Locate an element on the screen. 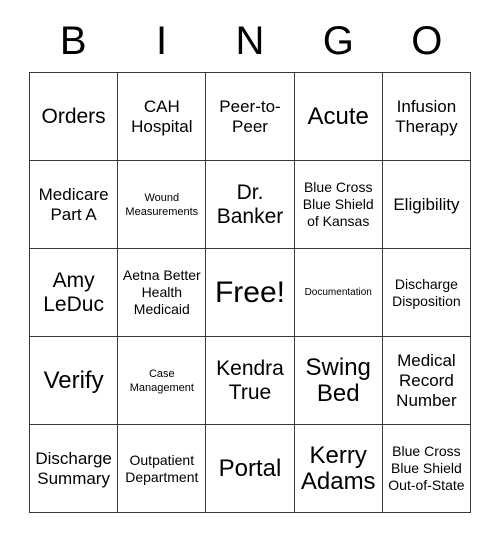 This screenshot has height=544, width=500. bingo-cell-i1: CAH Hospital is located at coordinates (162, 117).